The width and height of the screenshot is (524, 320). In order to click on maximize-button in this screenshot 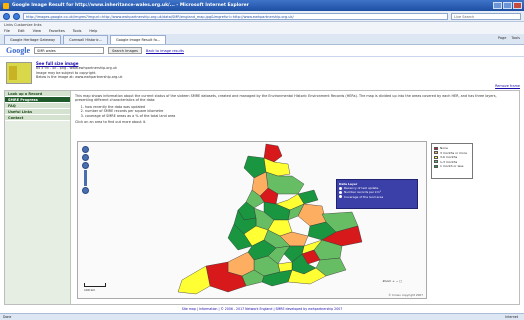, I will do `click(507, 5)`.